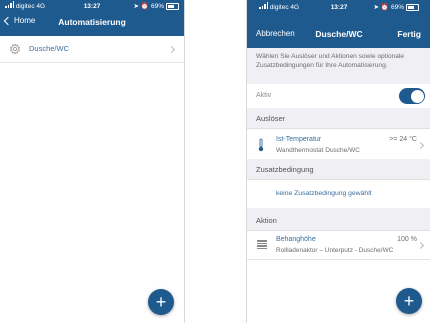 The height and width of the screenshot is (323, 430). Describe the element at coordinates (92, 49) in the screenshot. I see `list-item: Dusche/WC` at that location.